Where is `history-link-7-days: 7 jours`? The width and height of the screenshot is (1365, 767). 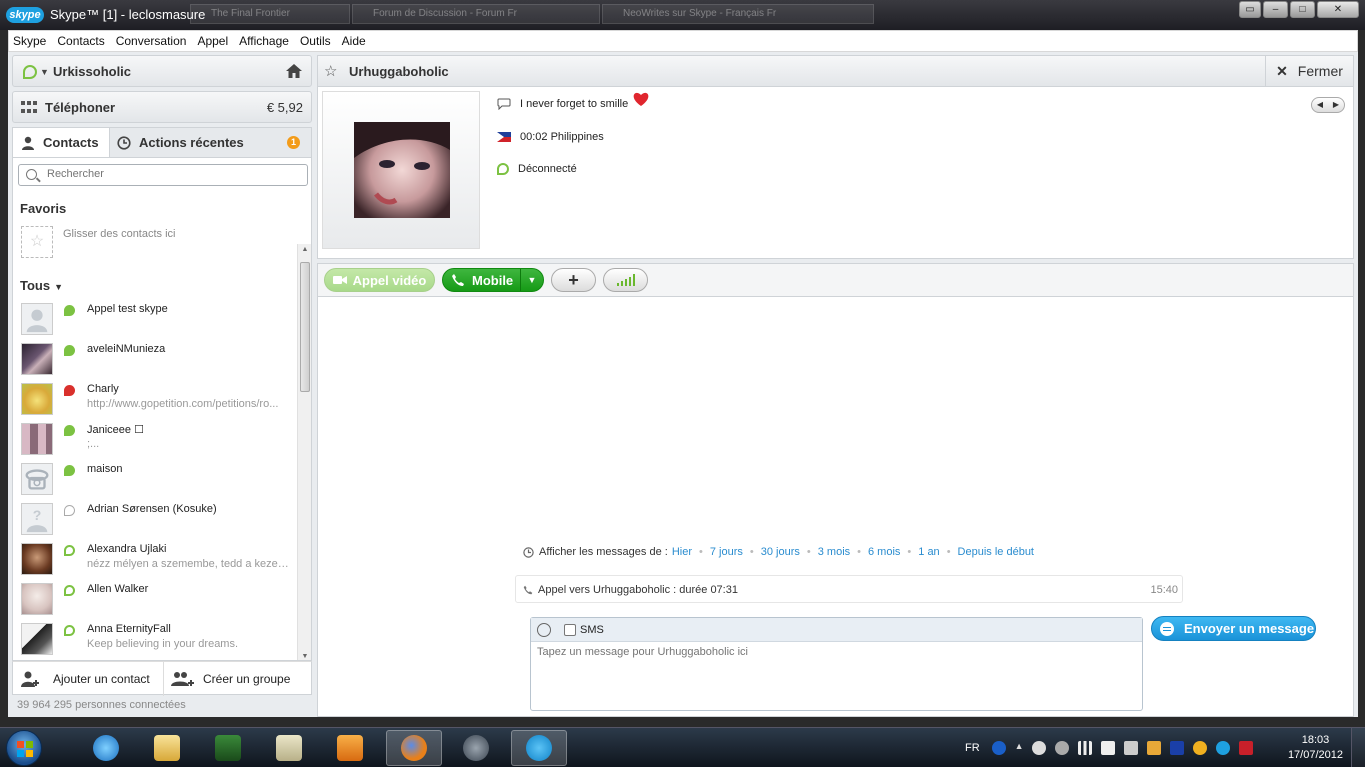 history-link-7-days: 7 jours is located at coordinates (726, 552).